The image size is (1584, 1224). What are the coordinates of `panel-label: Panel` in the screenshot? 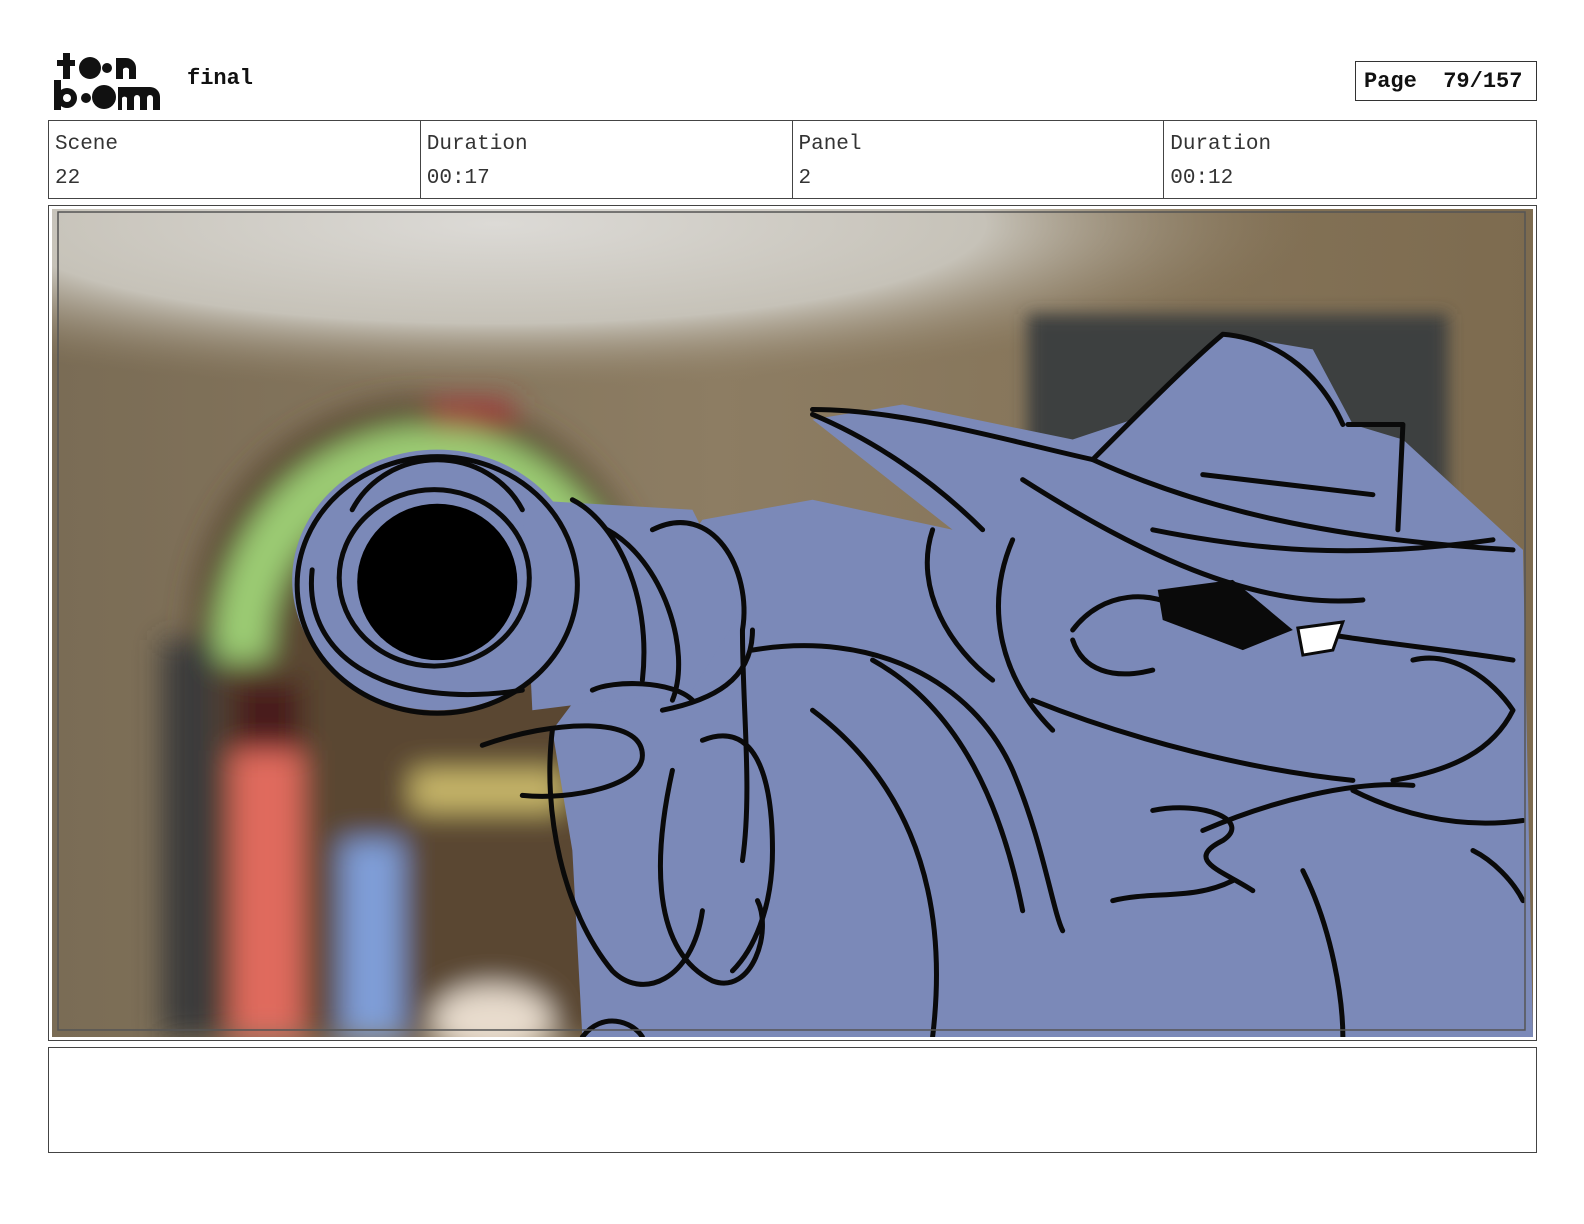 It's located at (830, 144).